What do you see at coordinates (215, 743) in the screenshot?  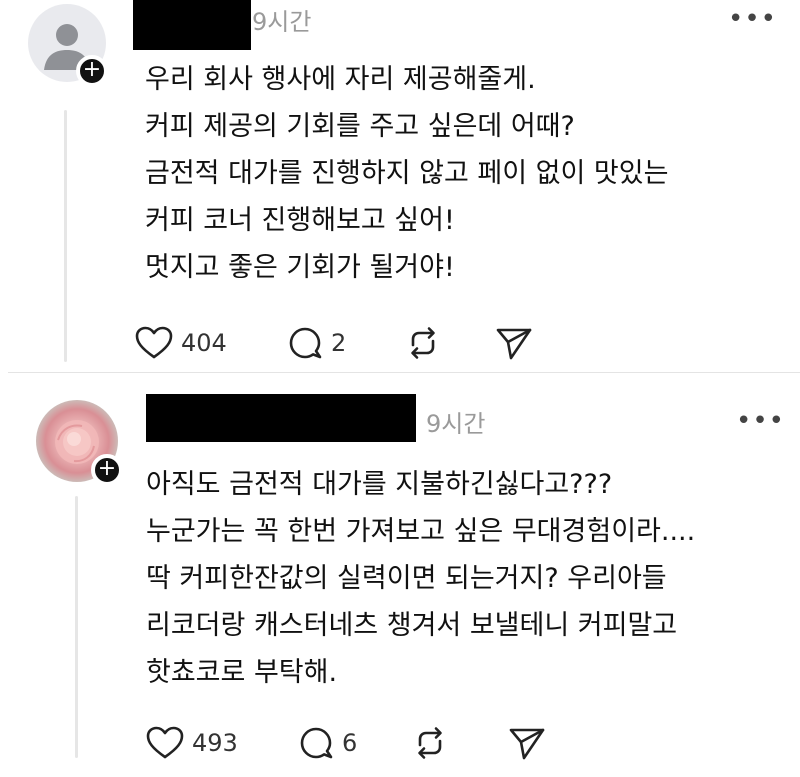 I see `like-count: 493` at bounding box center [215, 743].